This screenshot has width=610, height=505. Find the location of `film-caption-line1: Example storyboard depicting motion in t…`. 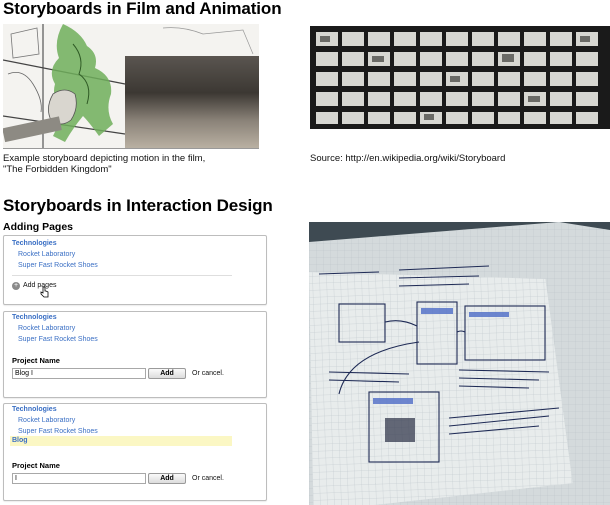

film-caption-line1: Example storyboard depicting motion in t… is located at coordinates (104, 158).